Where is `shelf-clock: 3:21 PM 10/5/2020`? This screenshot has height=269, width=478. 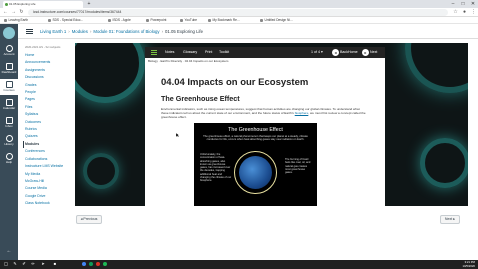 shelf-clock: 3:21 PM 10/5/2020 is located at coordinates (469, 264).